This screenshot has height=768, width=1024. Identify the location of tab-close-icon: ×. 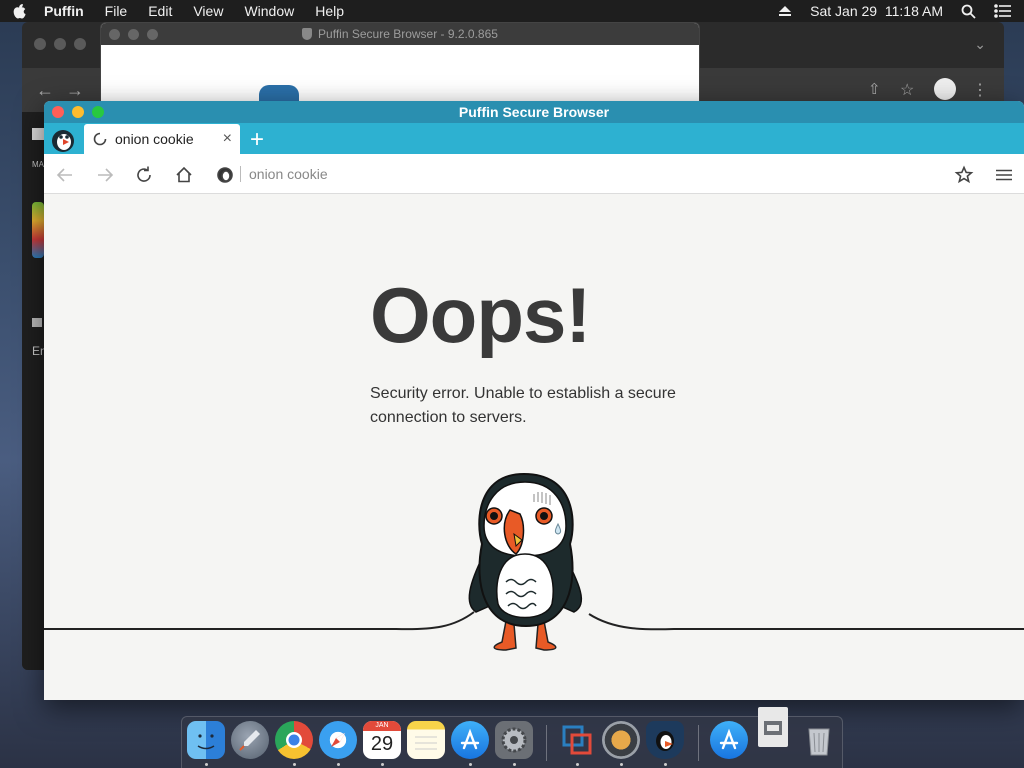
(227, 139).